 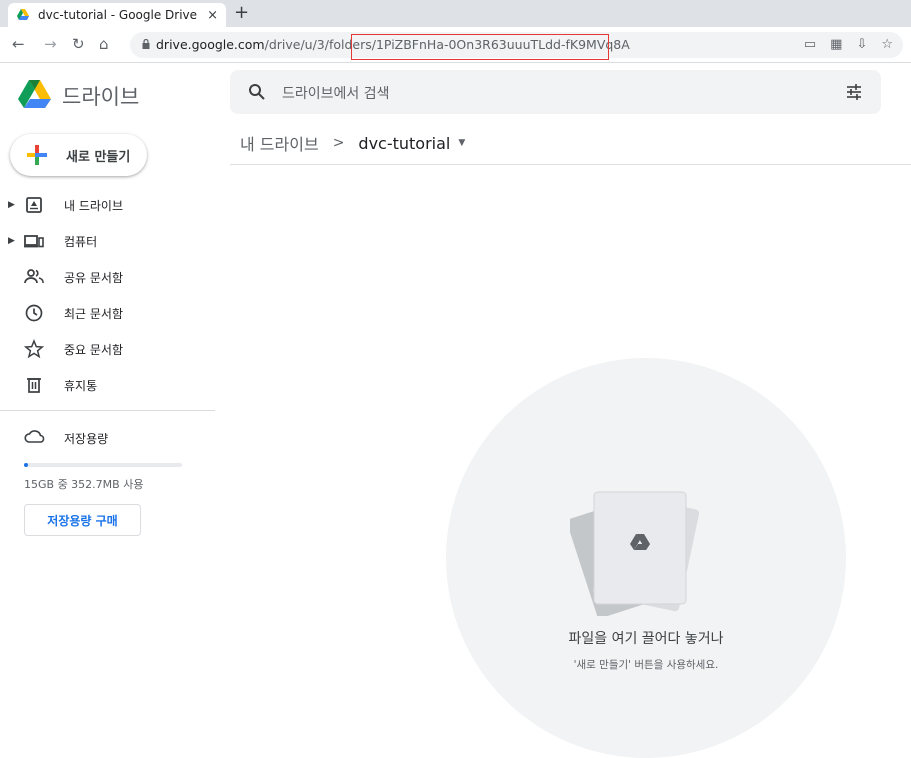 I want to click on tab-close-icon: ×, so click(x=212, y=15).